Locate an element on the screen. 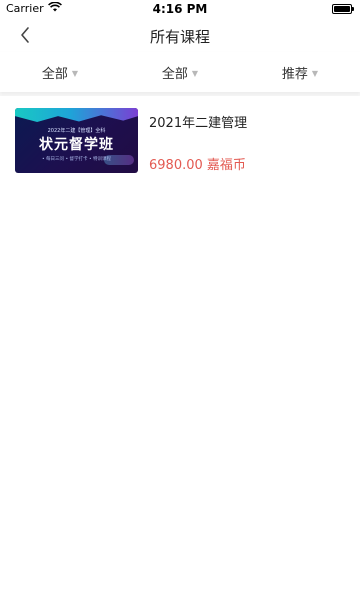 The width and height of the screenshot is (360, 600). battery-icon is located at coordinates (343, 9).